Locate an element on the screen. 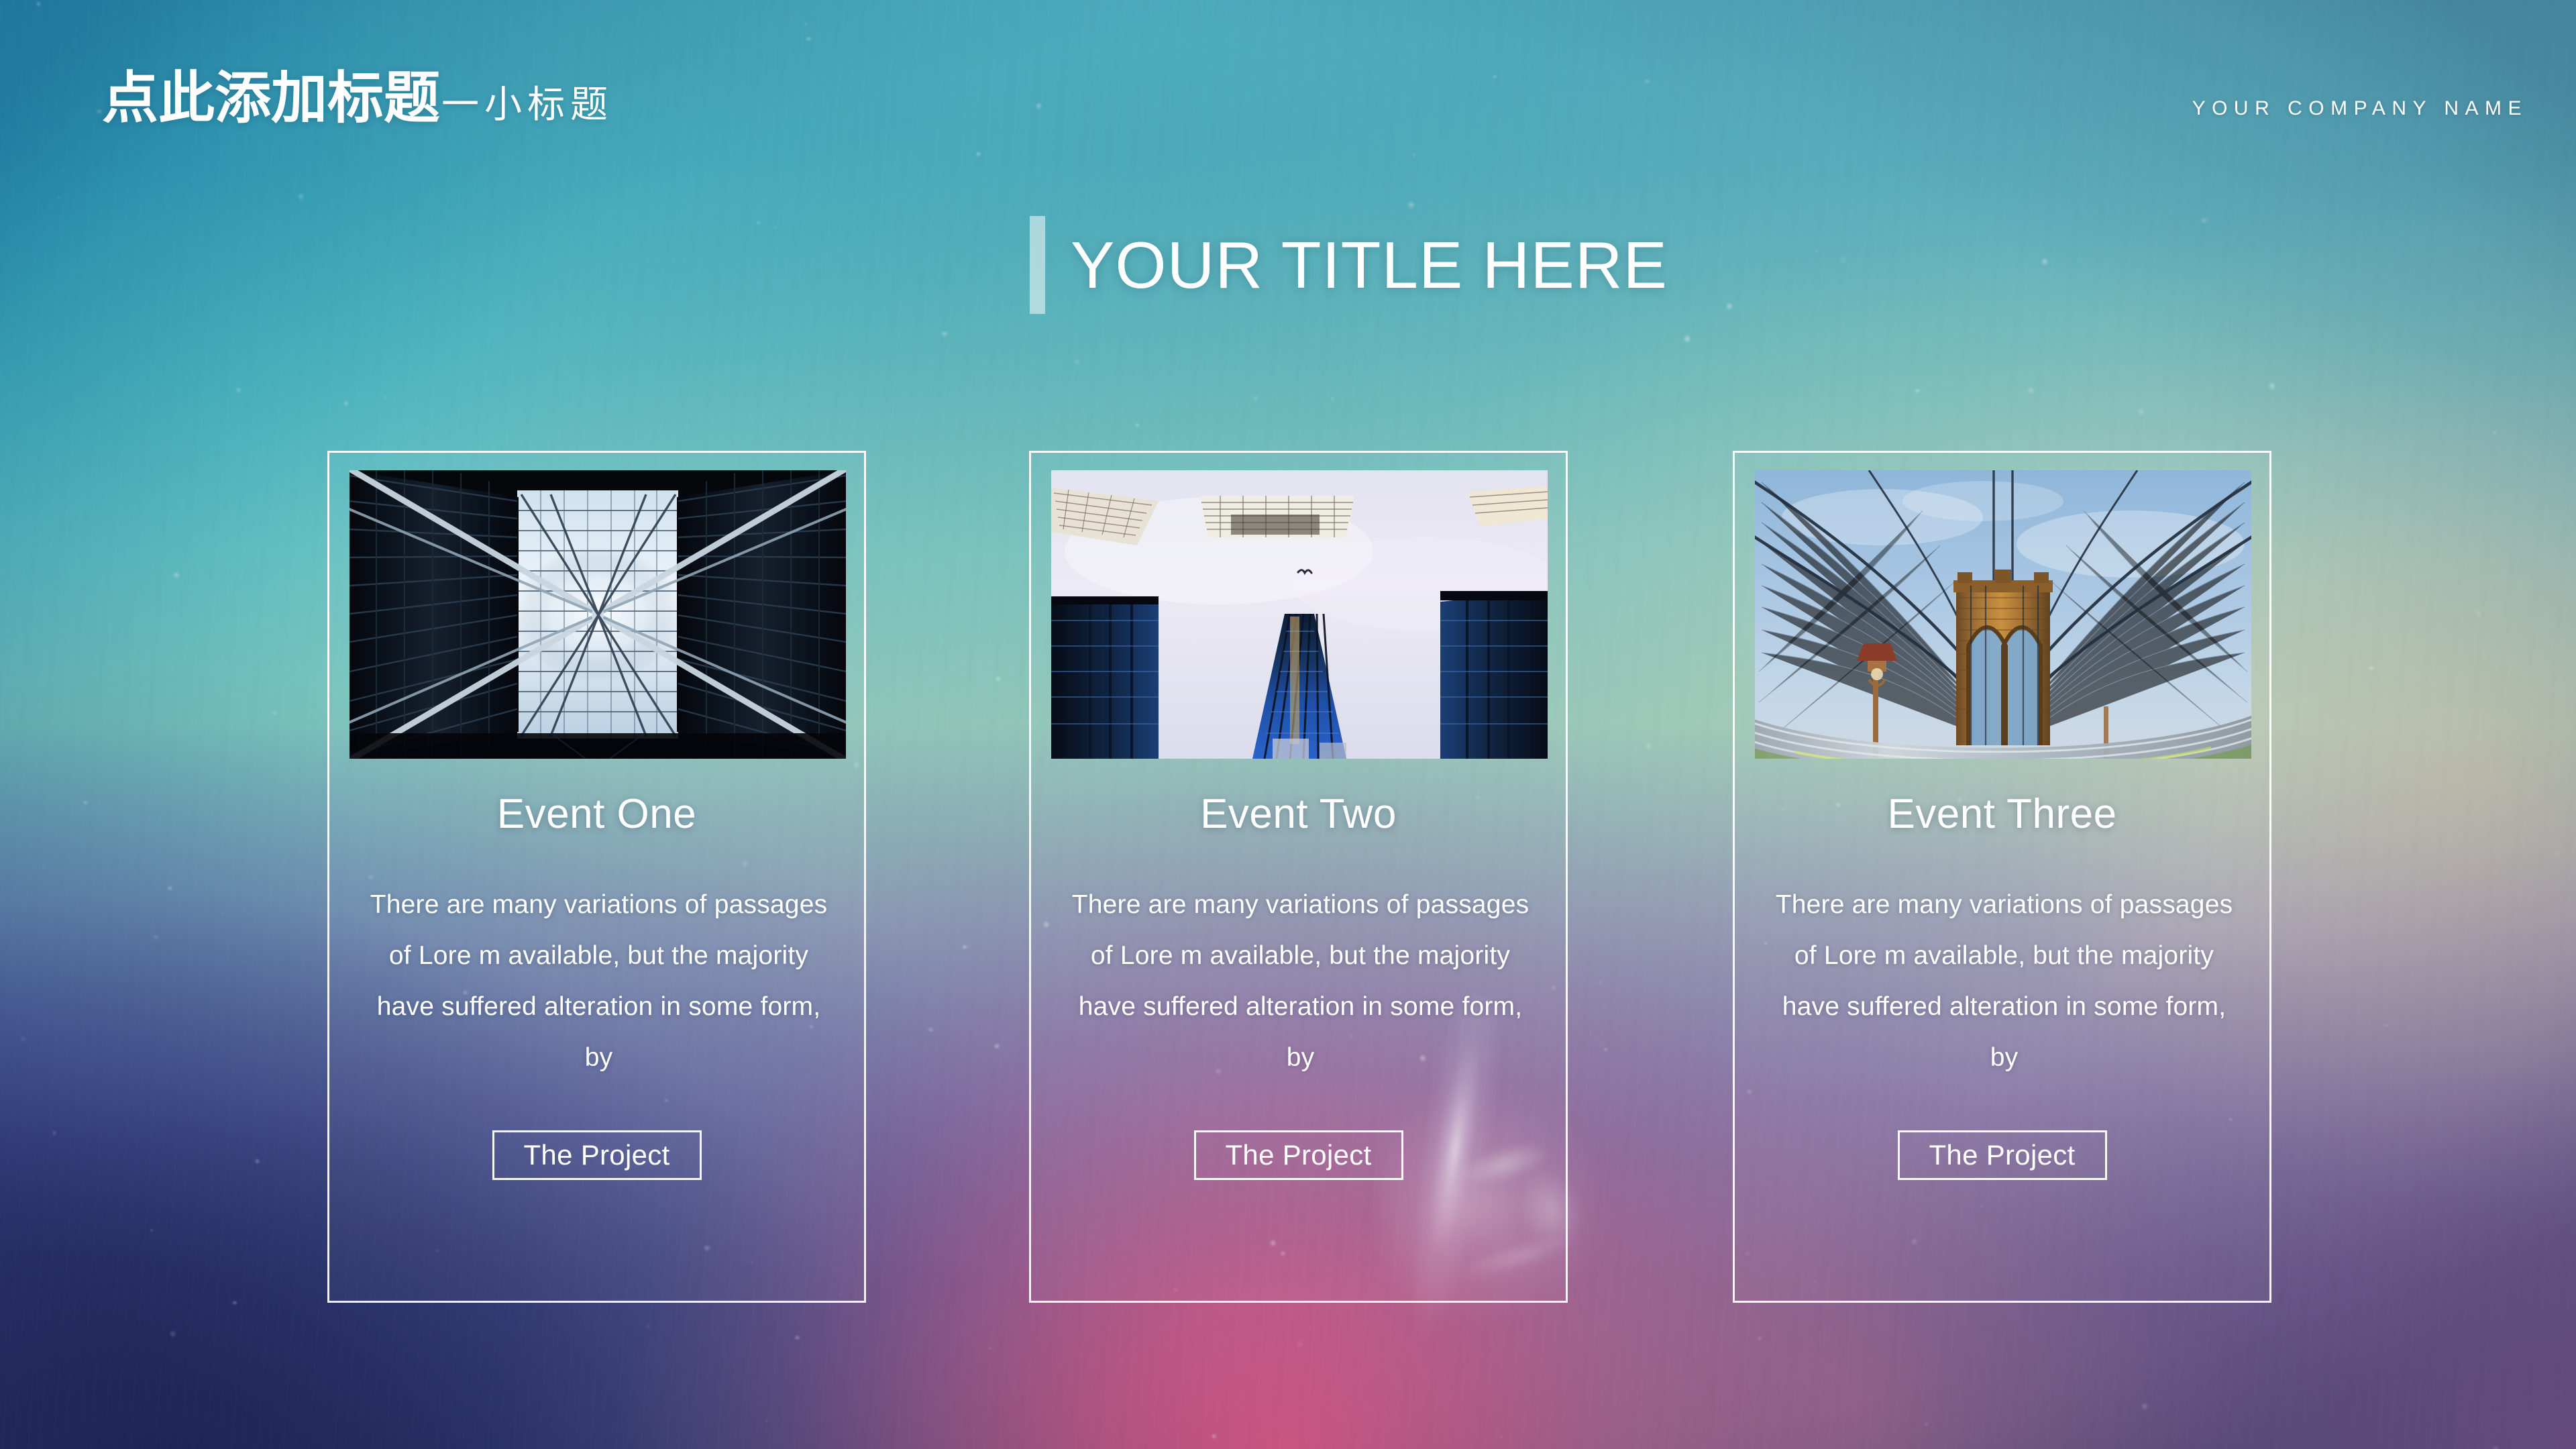  title-accent-bar is located at coordinates (1037, 265).